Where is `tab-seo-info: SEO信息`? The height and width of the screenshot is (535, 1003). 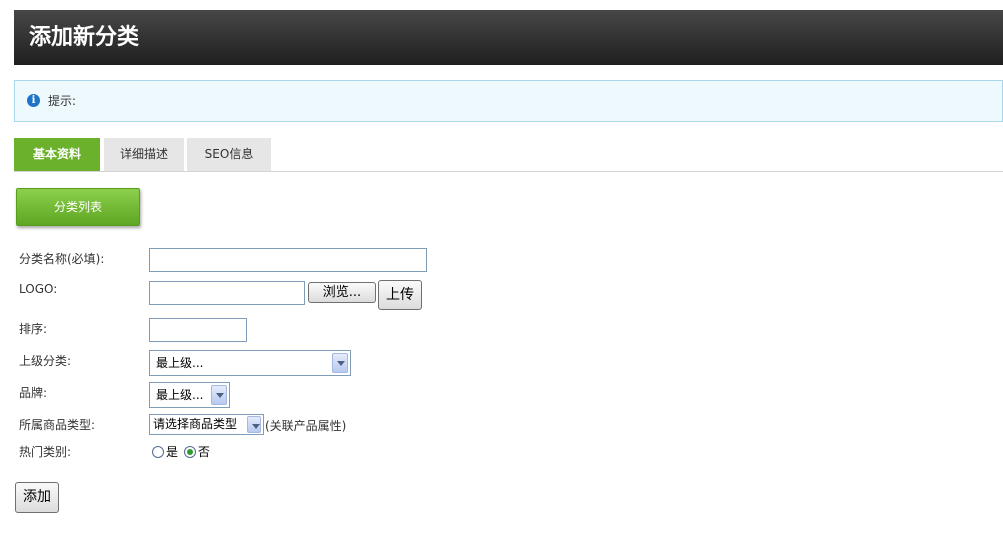 tab-seo-info: SEO信息 is located at coordinates (229, 154).